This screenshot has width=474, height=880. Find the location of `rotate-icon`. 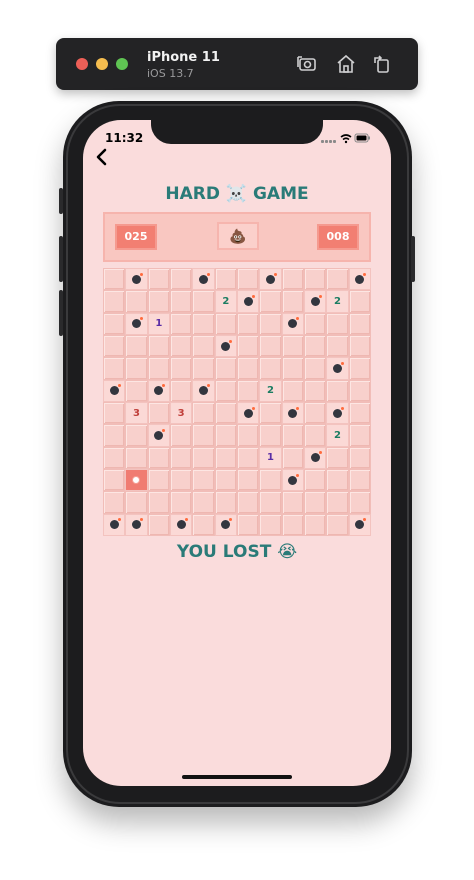

rotate-icon is located at coordinates (382, 64).